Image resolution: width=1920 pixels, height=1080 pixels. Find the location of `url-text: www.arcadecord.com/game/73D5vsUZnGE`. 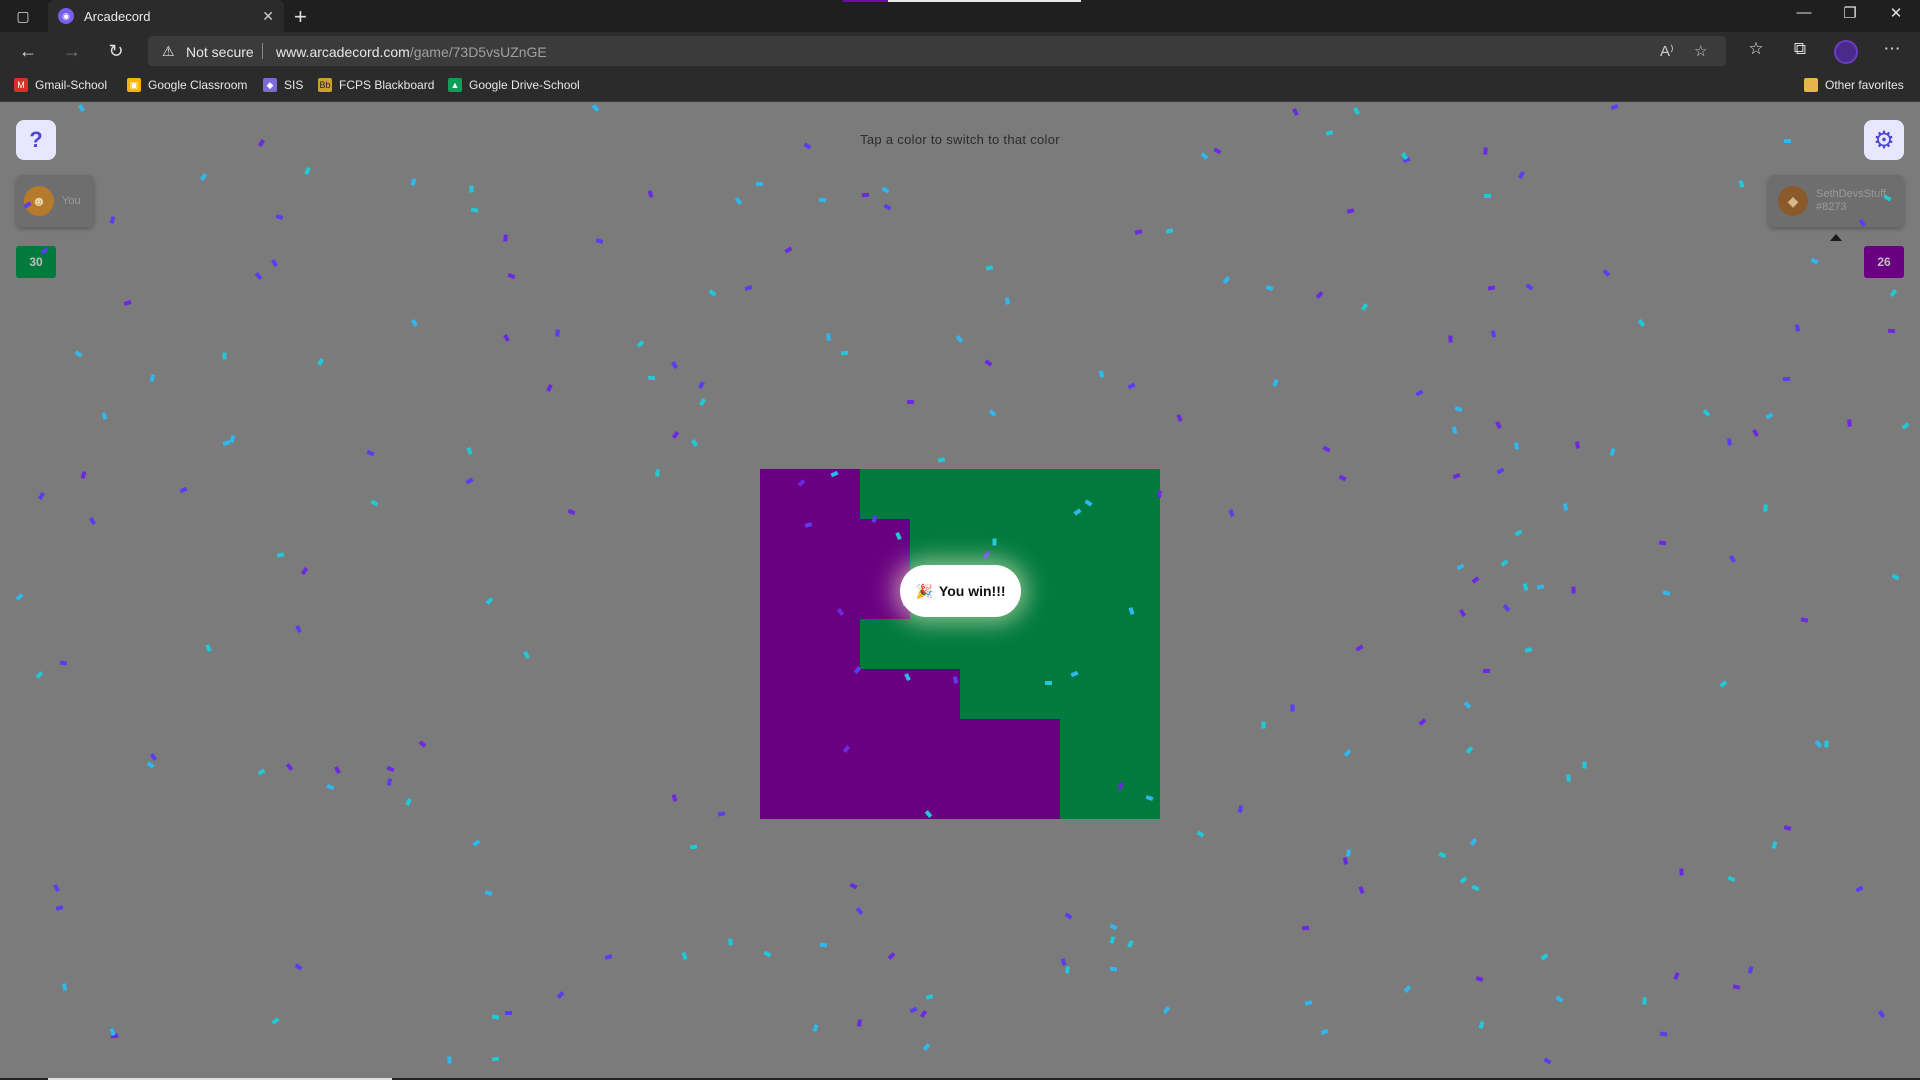

url-text: www.arcadecord.com/game/73D5vsUZnGE is located at coordinates (411, 52).